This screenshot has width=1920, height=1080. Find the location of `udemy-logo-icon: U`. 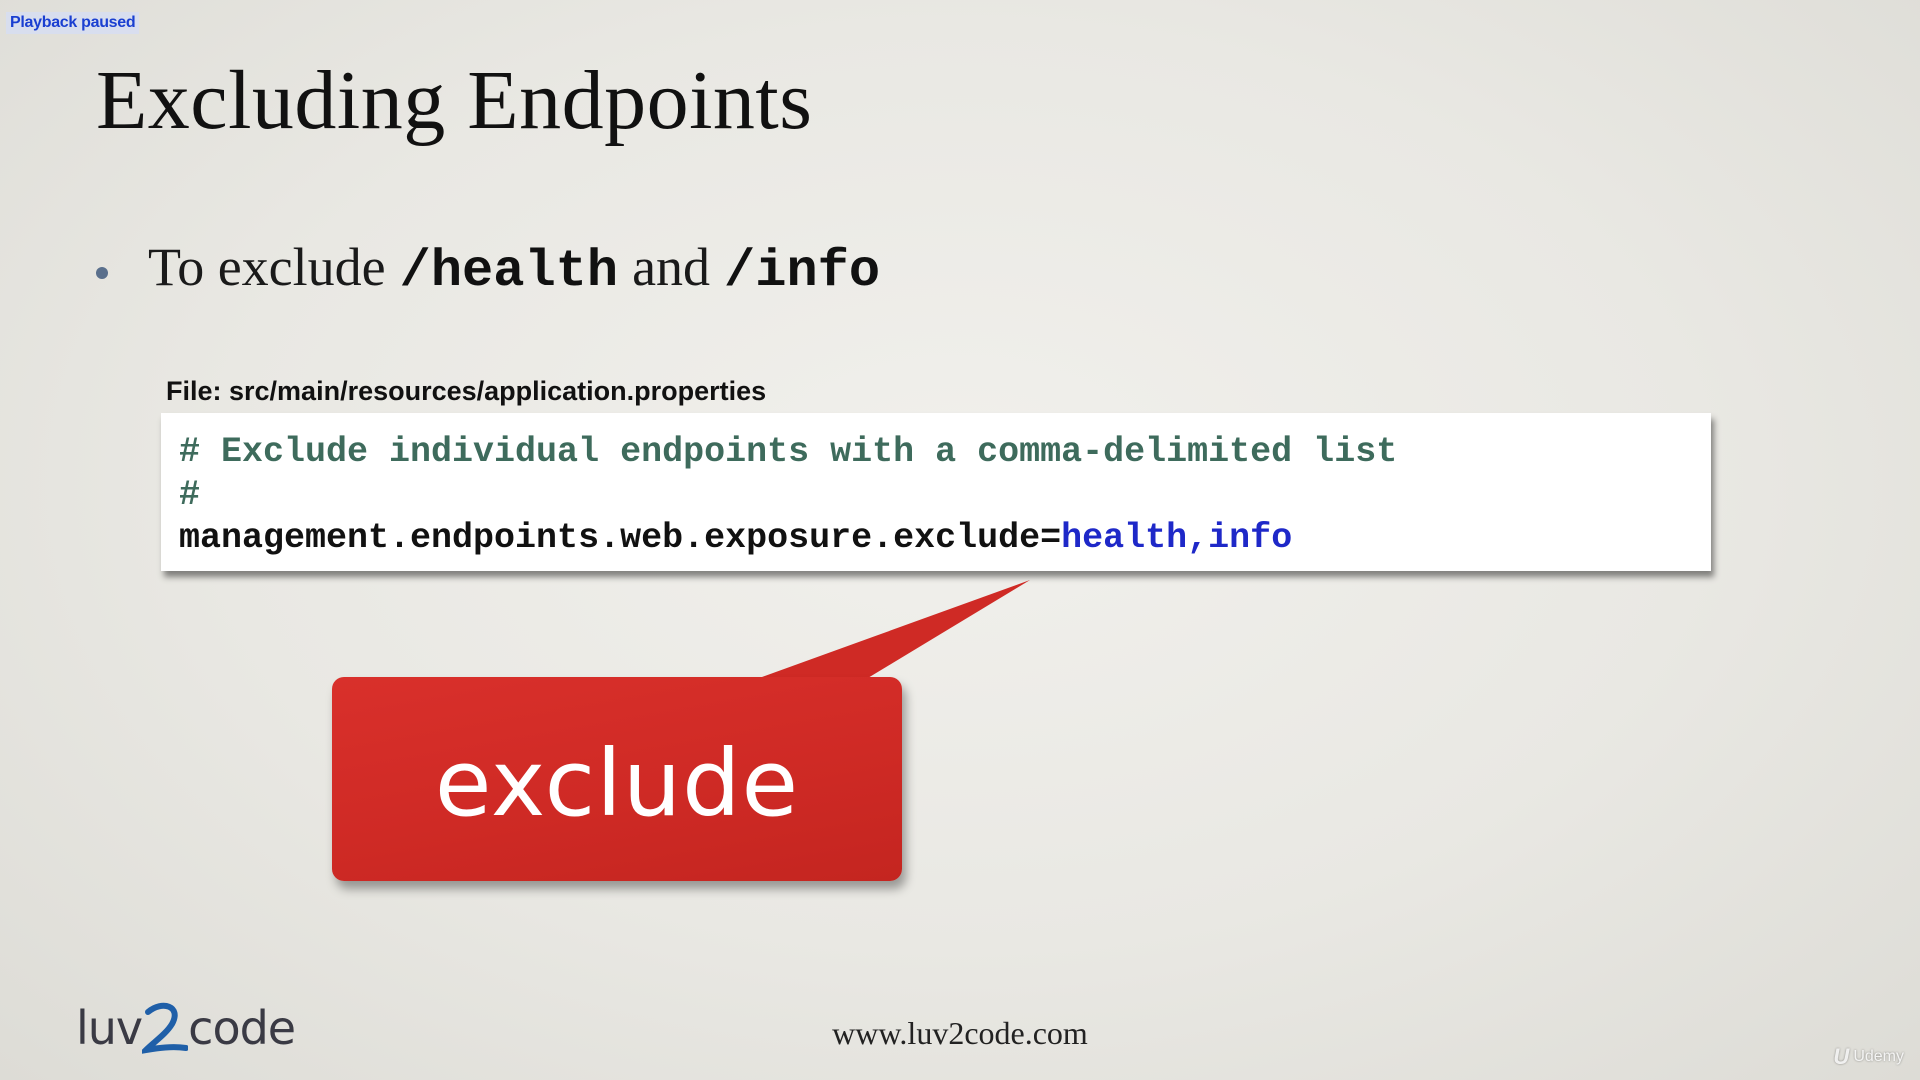

udemy-logo-icon: U is located at coordinates (1841, 1056).